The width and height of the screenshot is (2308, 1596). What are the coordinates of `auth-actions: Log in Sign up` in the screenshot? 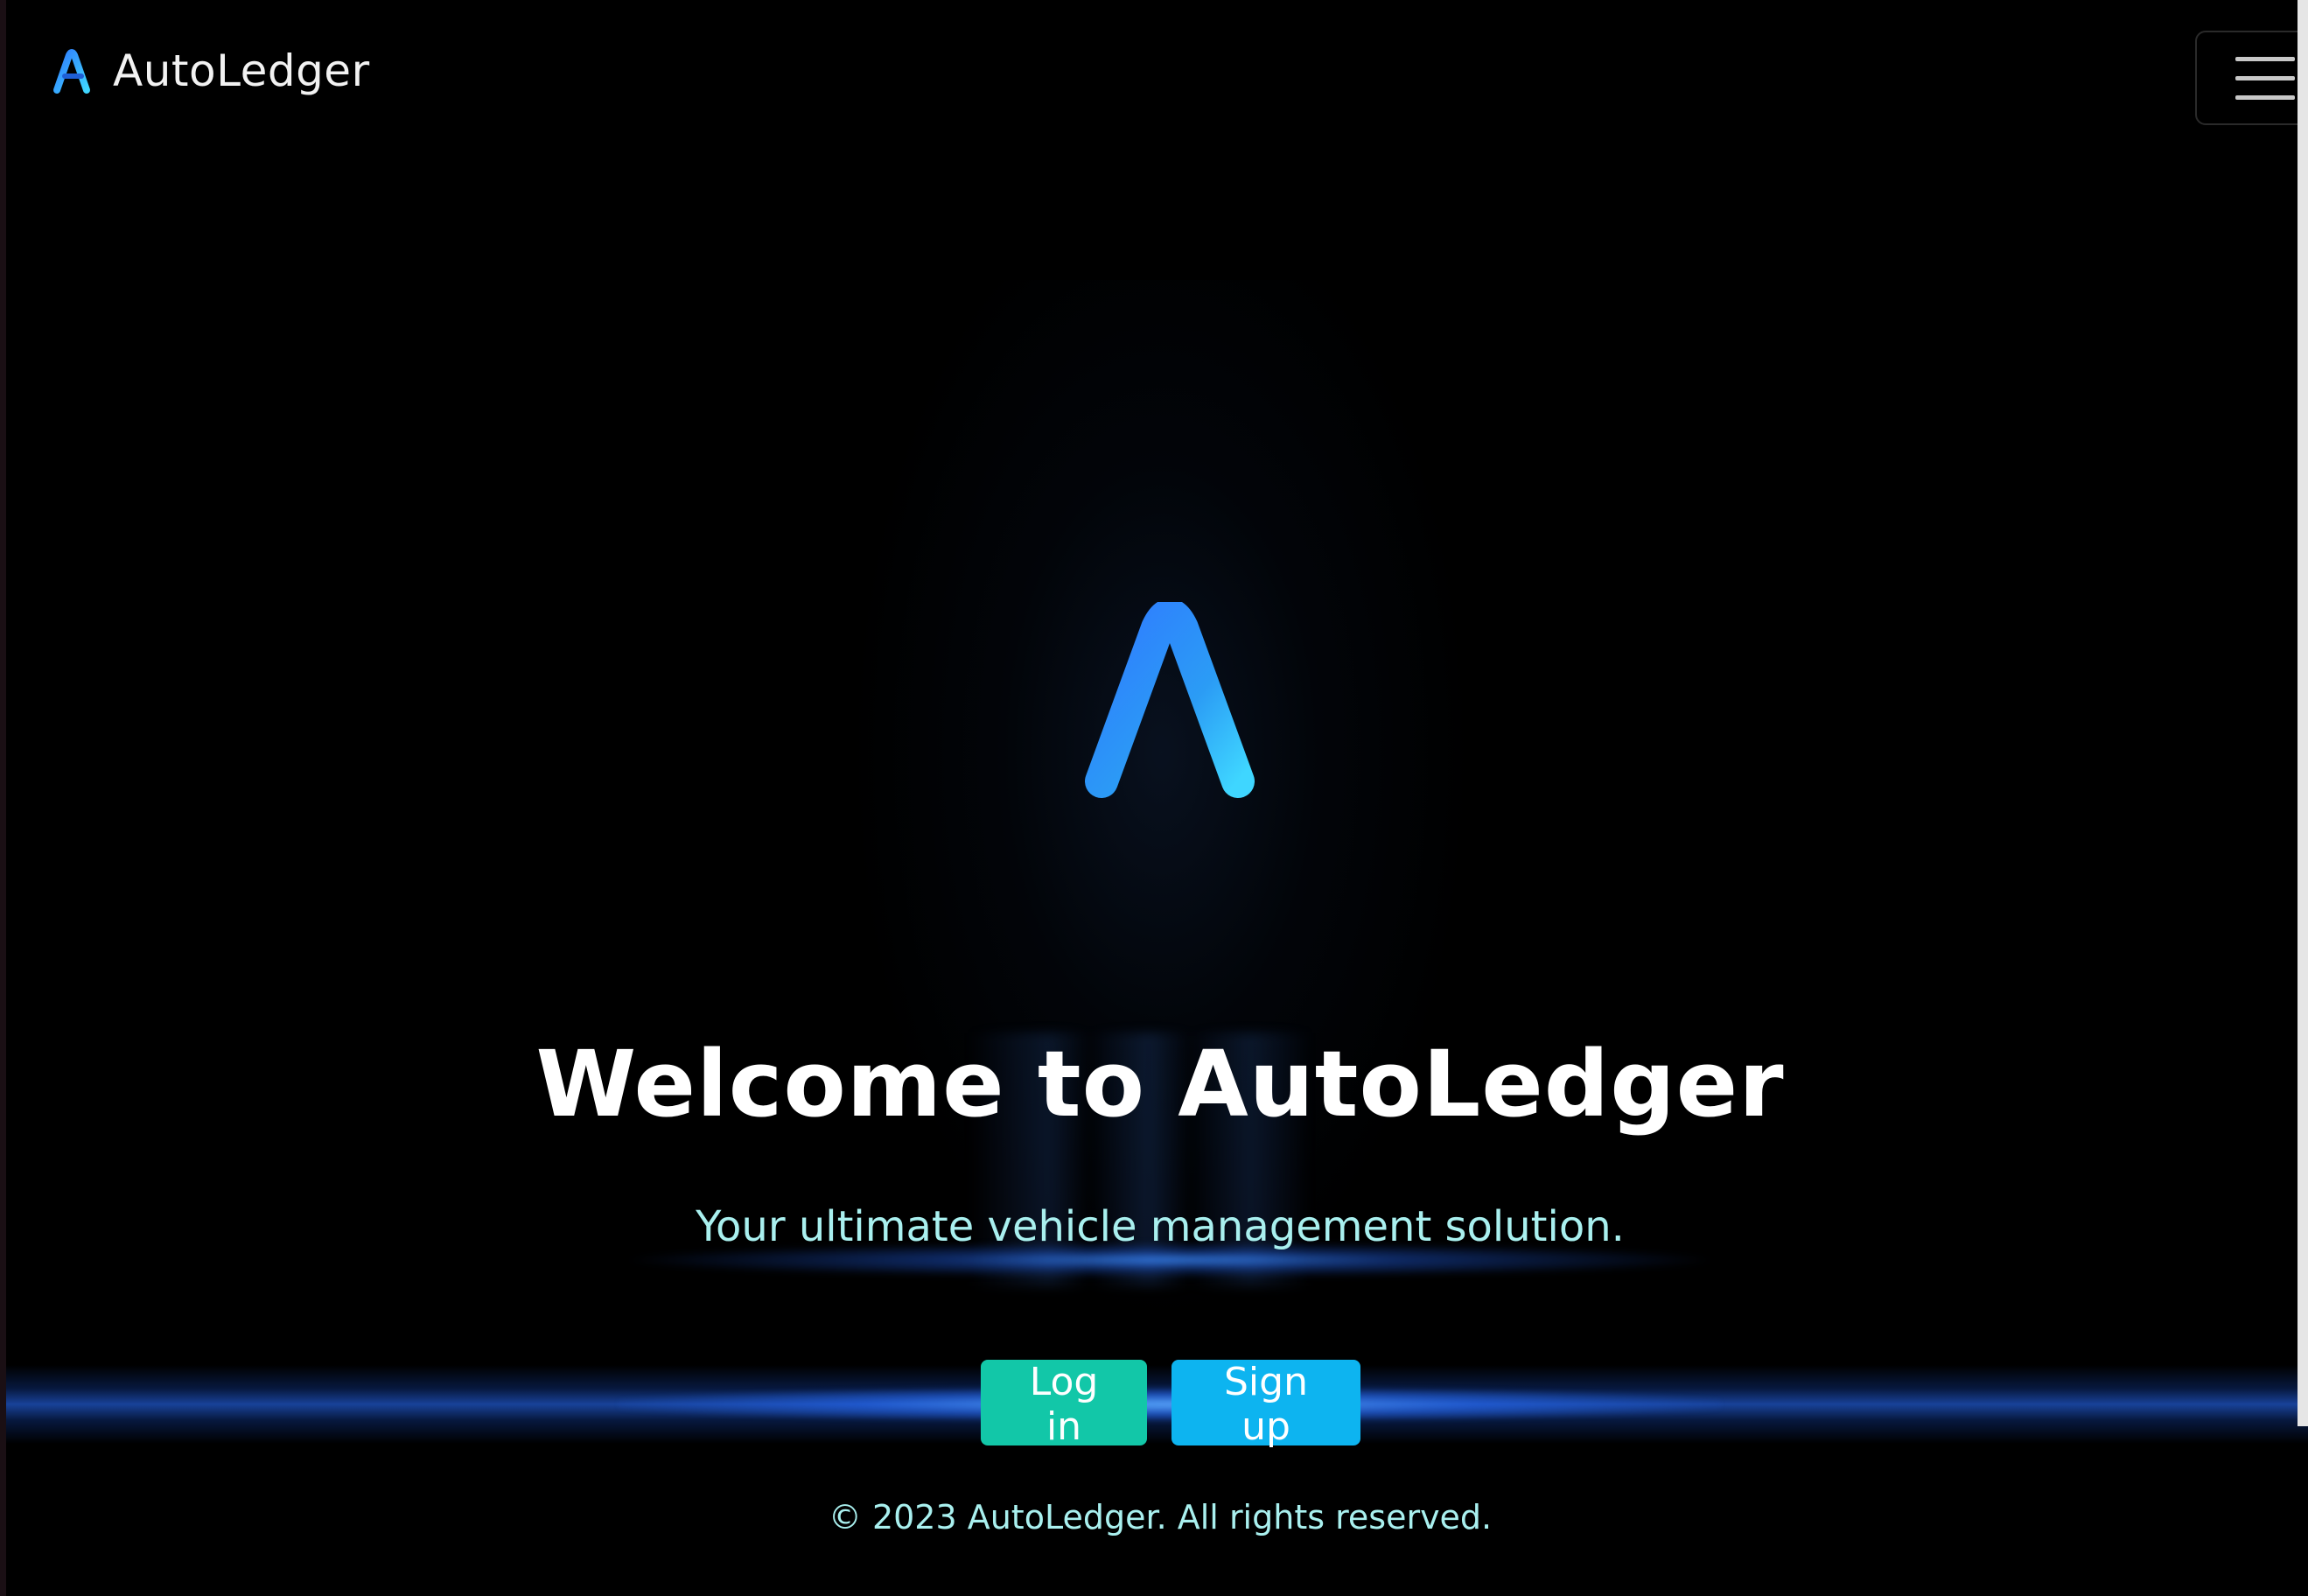 It's located at (1170, 1404).